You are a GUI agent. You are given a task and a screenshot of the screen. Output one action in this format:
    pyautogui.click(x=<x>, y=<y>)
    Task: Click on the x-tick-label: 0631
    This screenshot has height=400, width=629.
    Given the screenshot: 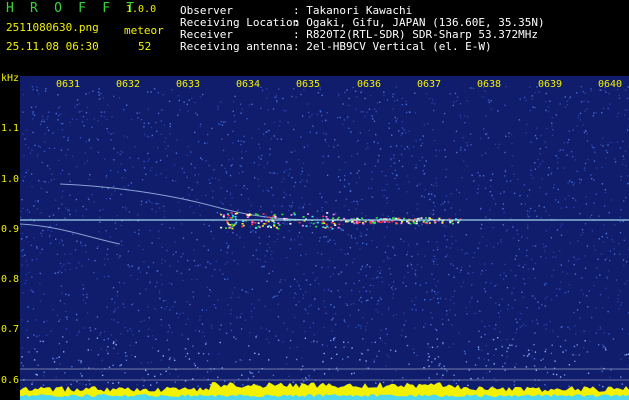 What is the action you would take?
    pyautogui.click(x=68, y=84)
    